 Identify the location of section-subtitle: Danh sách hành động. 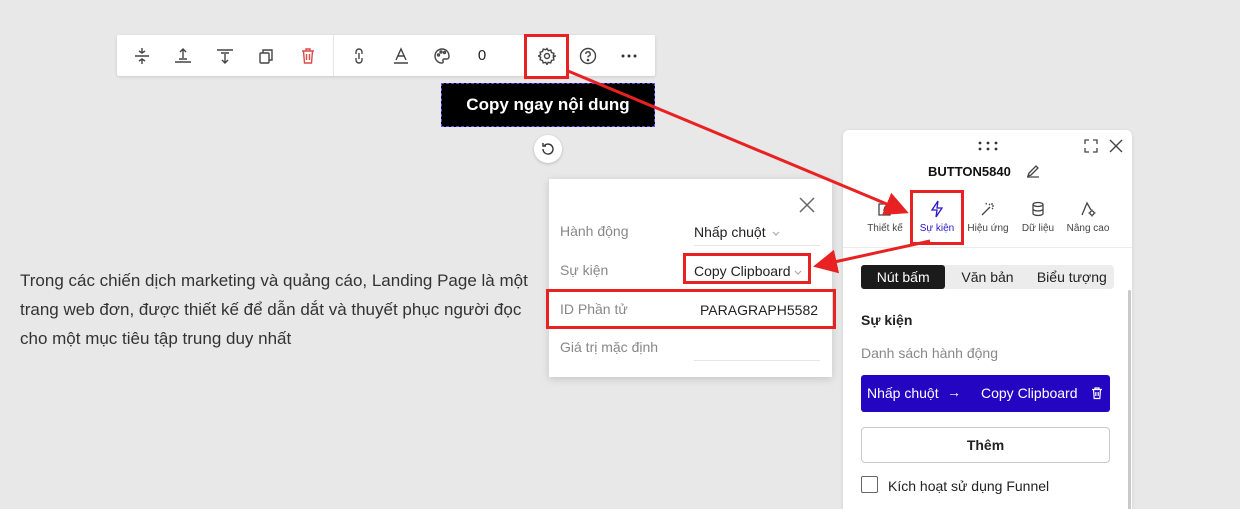
(929, 353).